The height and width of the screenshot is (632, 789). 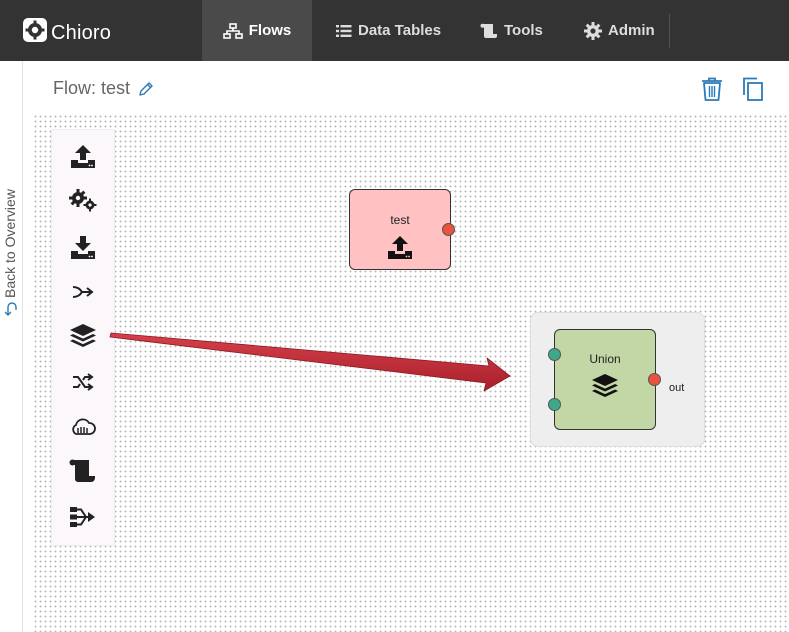 I want to click on nav-tools: Tools, so click(x=511, y=30).